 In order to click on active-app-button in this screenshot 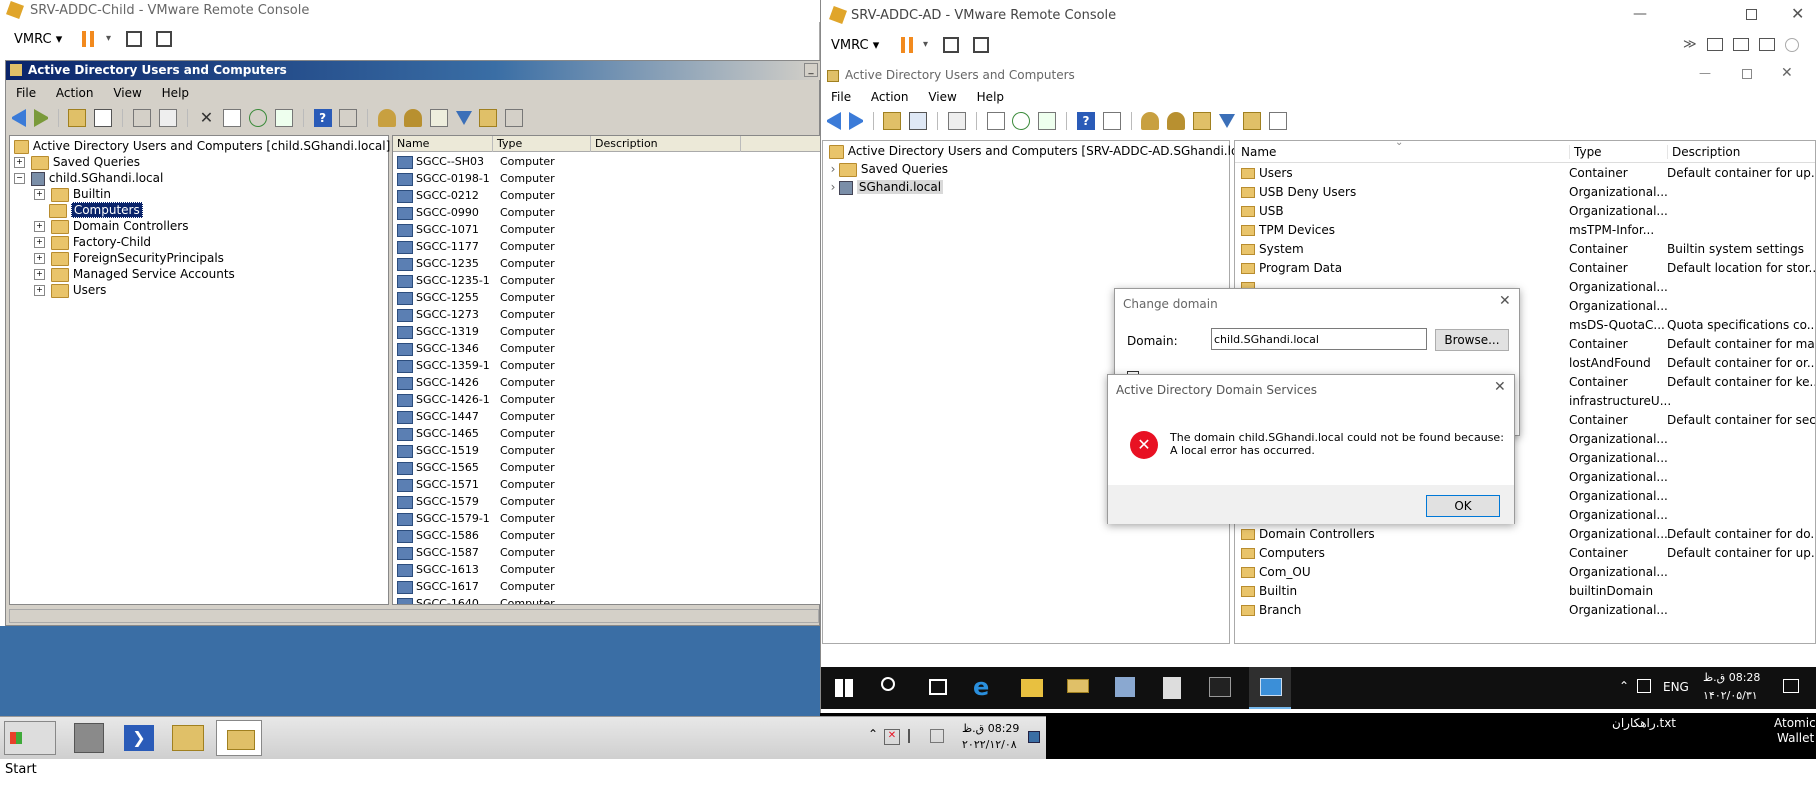, I will do `click(1270, 688)`.